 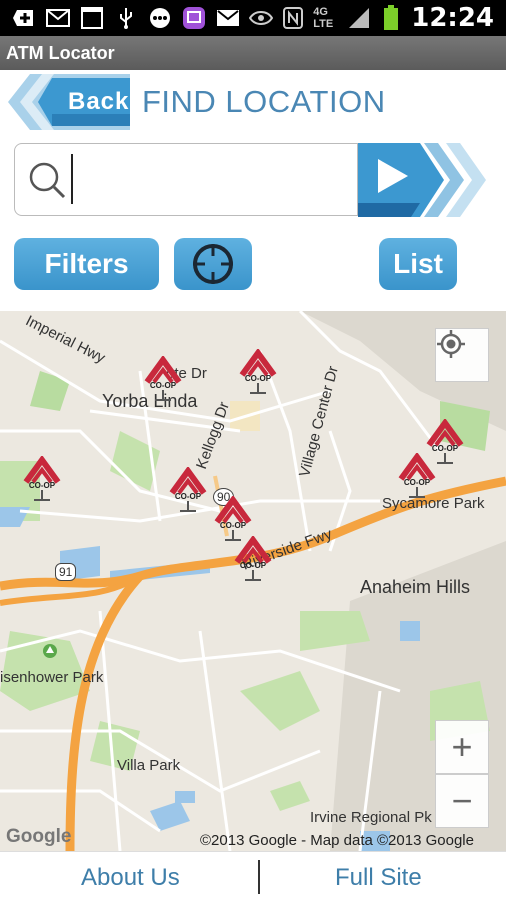 I want to click on my-location-button, so click(x=462, y=355).